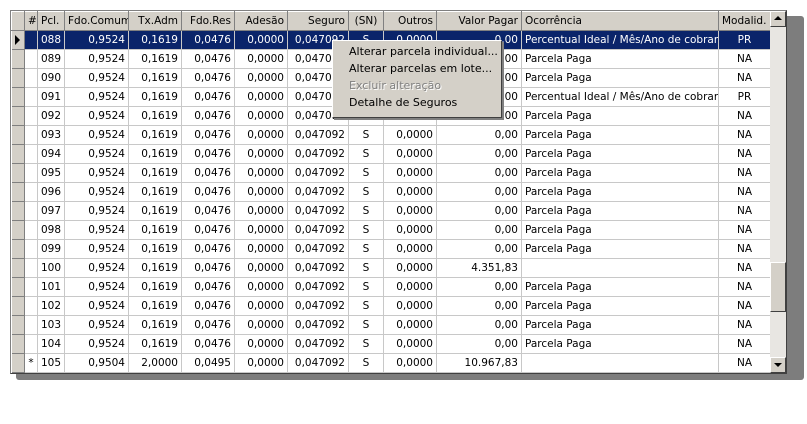 The width and height of the screenshot is (807, 424). I want to click on col-adesao-header: Adesão, so click(261, 21).